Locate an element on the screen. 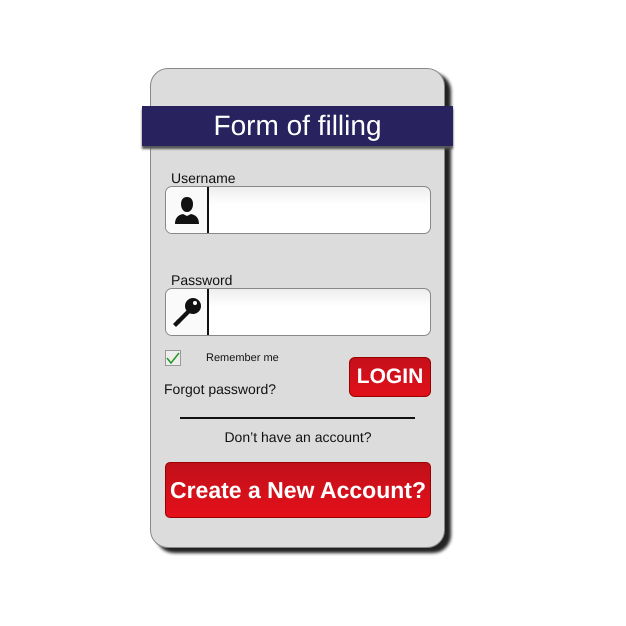  form-title: Form of filling is located at coordinates (297, 126).